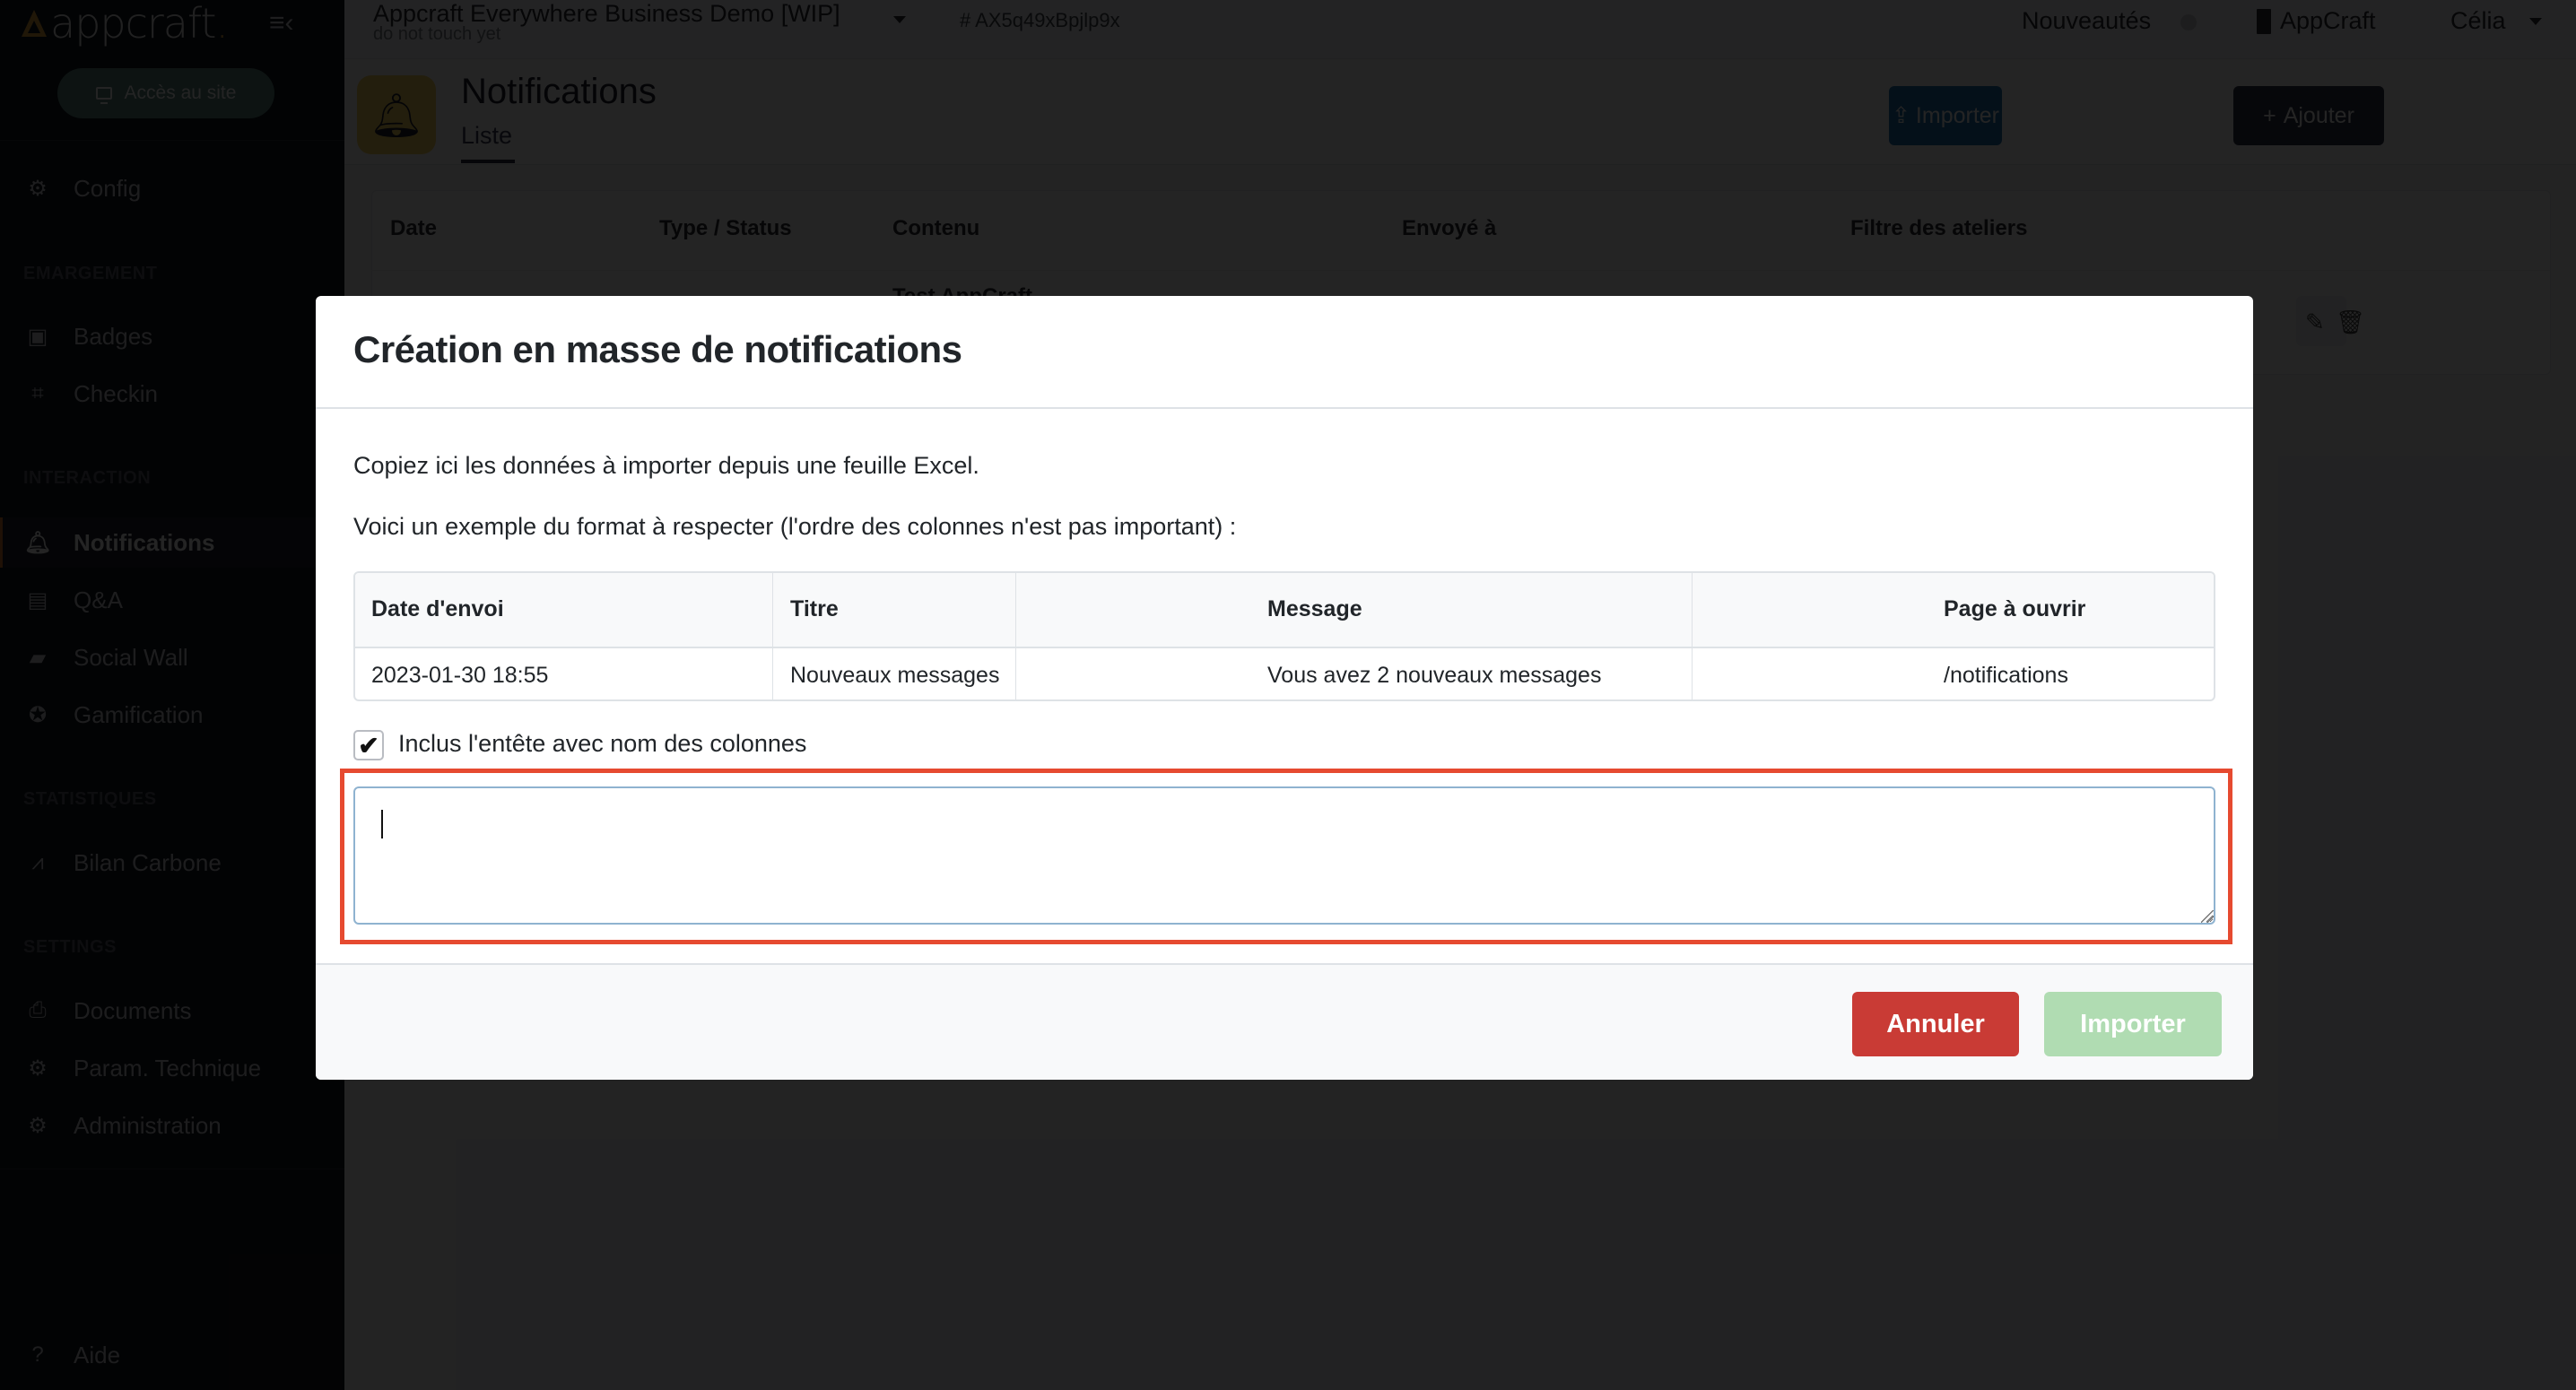 The width and height of the screenshot is (2576, 1390). I want to click on example-header-titre: Titre, so click(814, 608).